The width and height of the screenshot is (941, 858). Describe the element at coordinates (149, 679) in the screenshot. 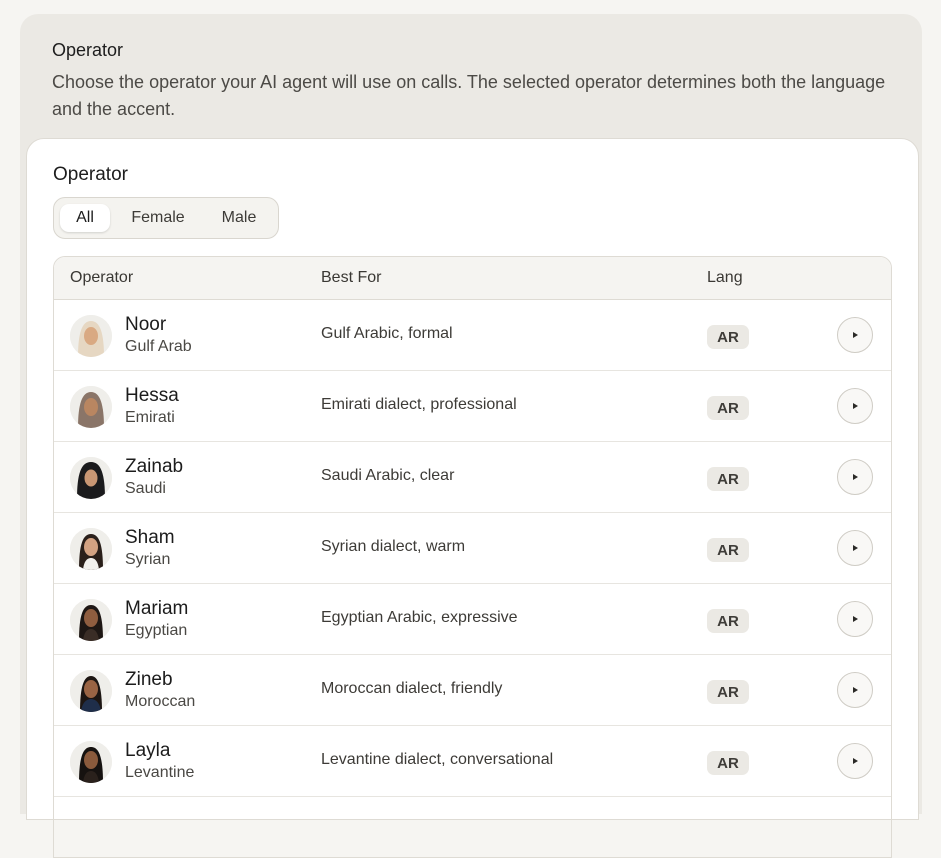

I see `operator-name: Zineb` at that location.